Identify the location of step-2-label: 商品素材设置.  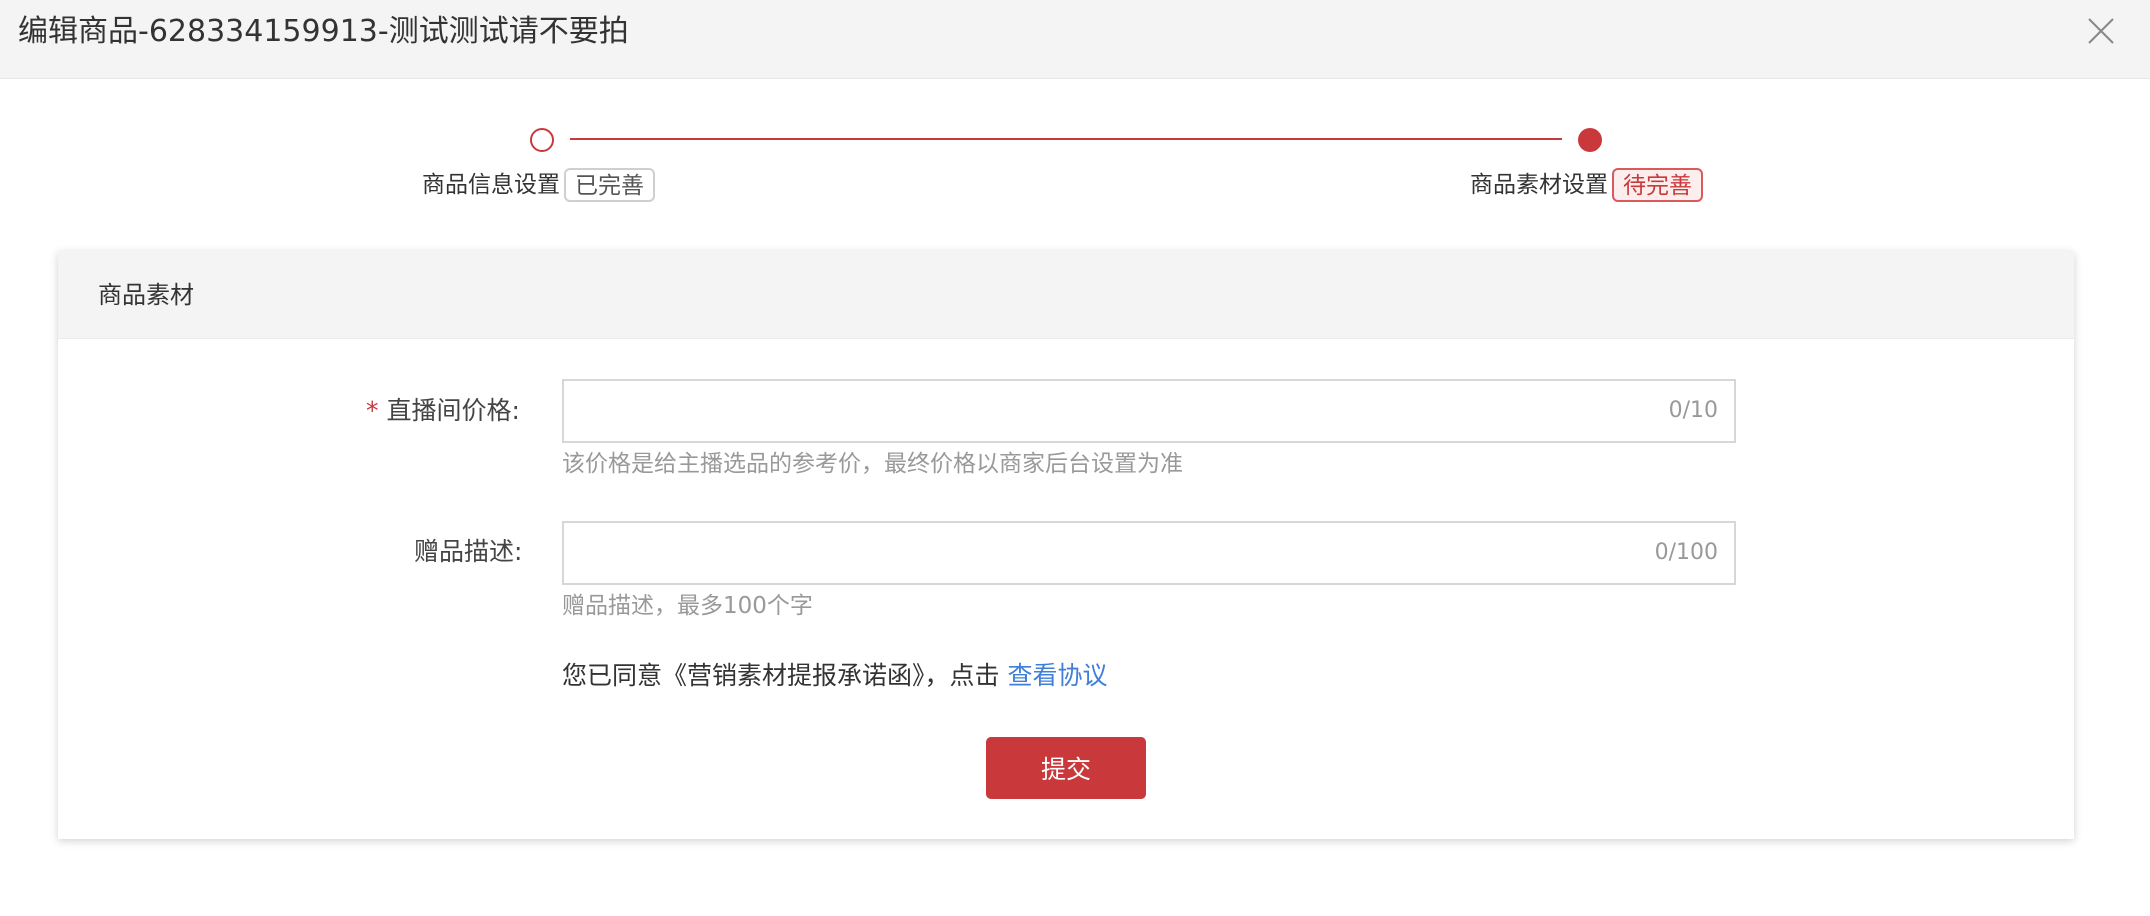
(1539, 185).